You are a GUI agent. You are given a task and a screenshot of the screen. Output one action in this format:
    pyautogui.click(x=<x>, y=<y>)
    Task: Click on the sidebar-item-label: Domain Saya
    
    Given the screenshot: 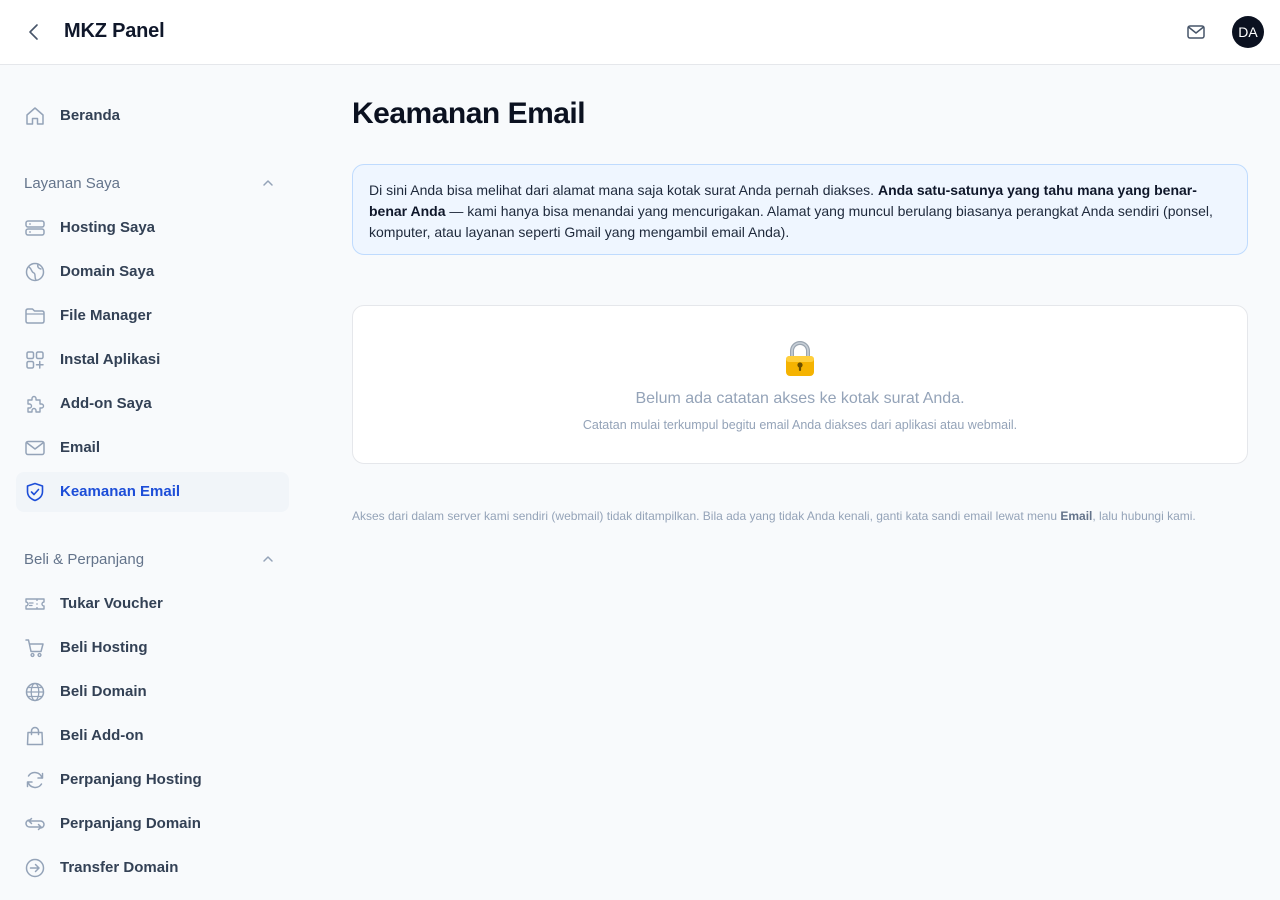 What is the action you would take?
    pyautogui.click(x=107, y=271)
    